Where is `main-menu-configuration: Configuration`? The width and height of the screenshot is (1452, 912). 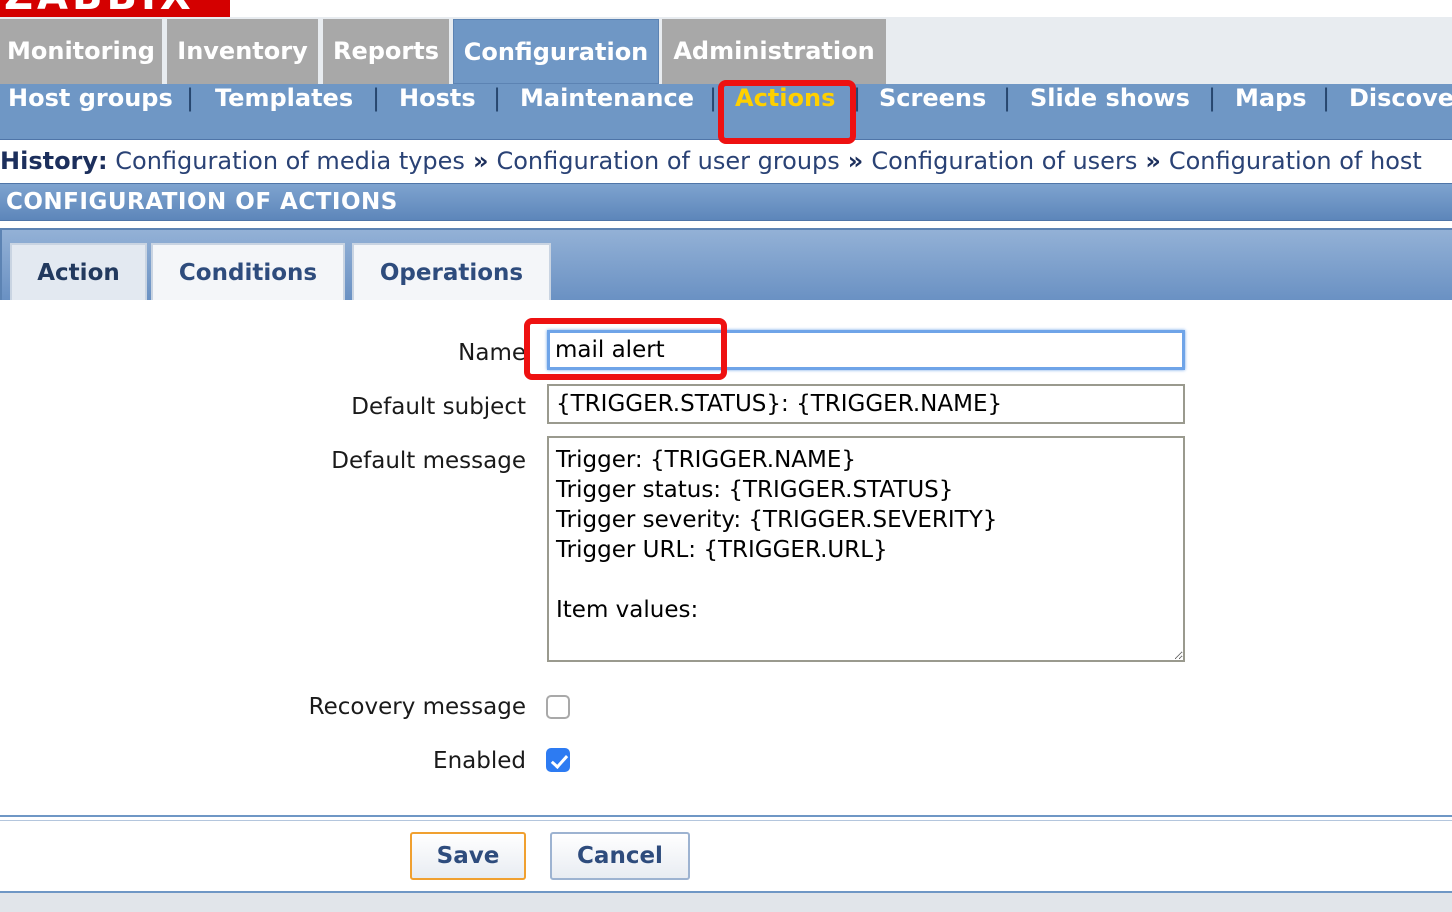 main-menu-configuration: Configuration is located at coordinates (556, 51).